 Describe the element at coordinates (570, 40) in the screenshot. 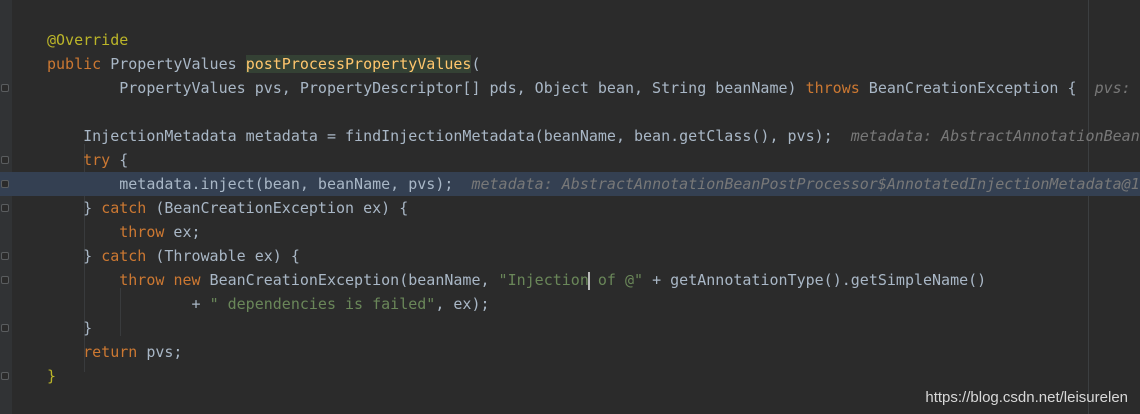

I see `code-line: @Override` at that location.